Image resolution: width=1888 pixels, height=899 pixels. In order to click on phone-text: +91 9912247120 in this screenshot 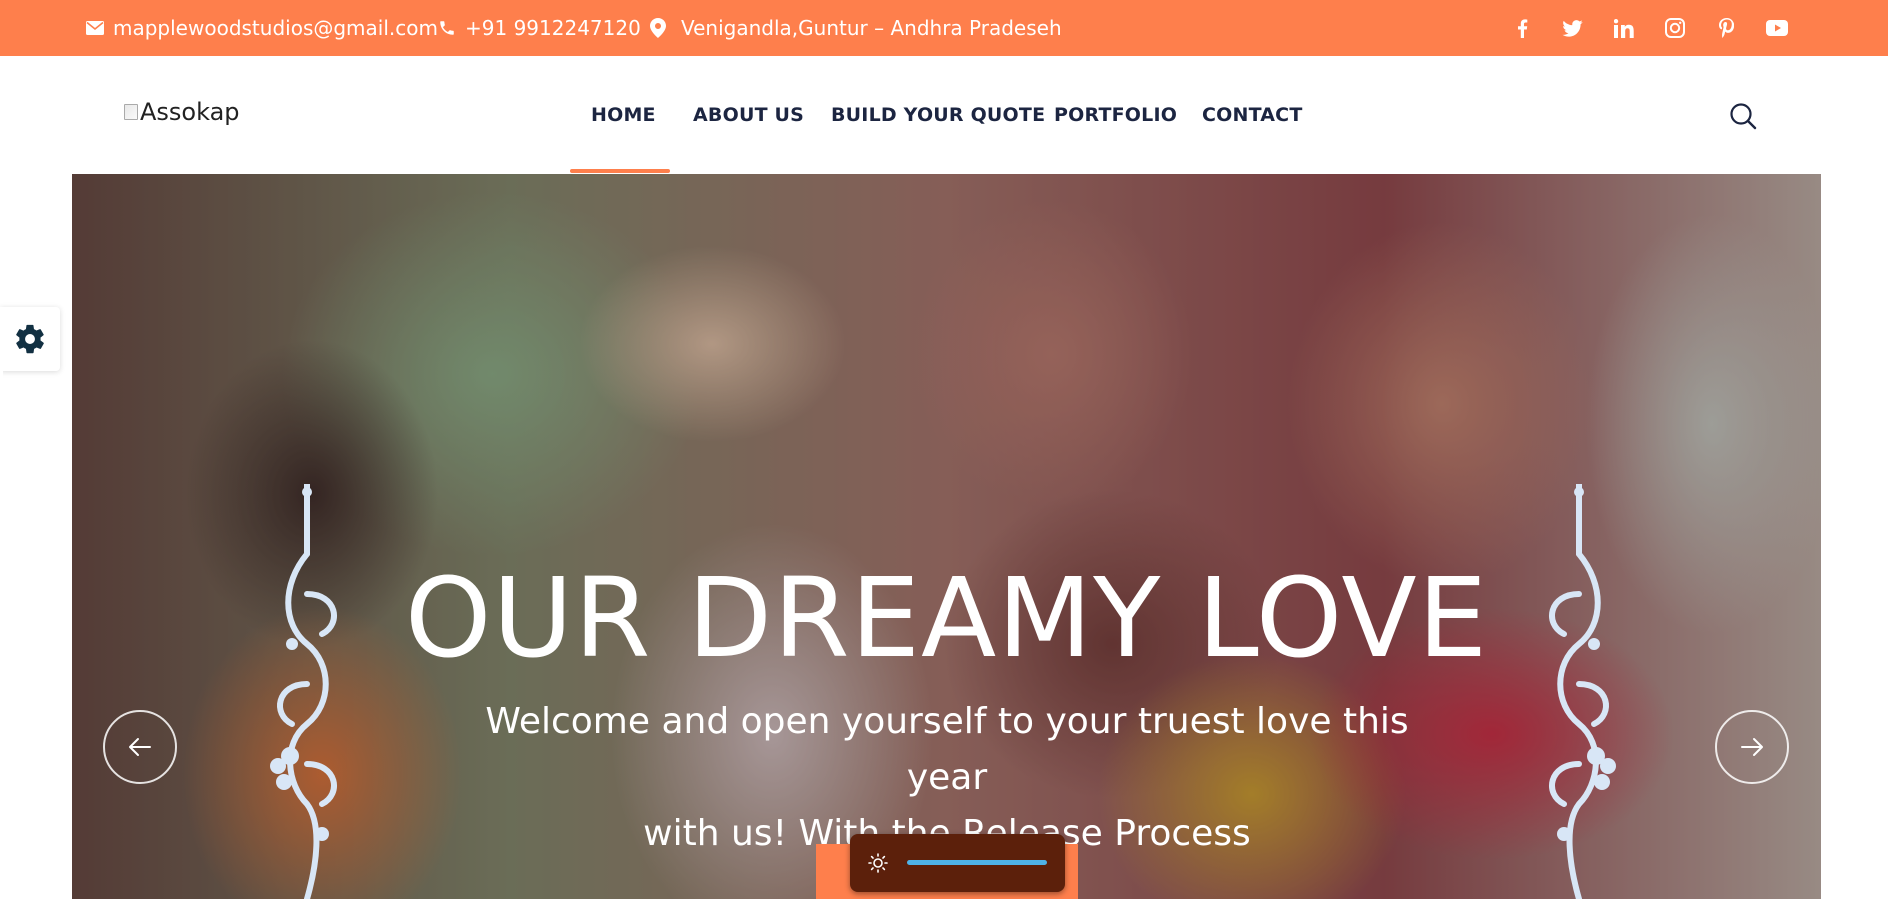, I will do `click(553, 28)`.